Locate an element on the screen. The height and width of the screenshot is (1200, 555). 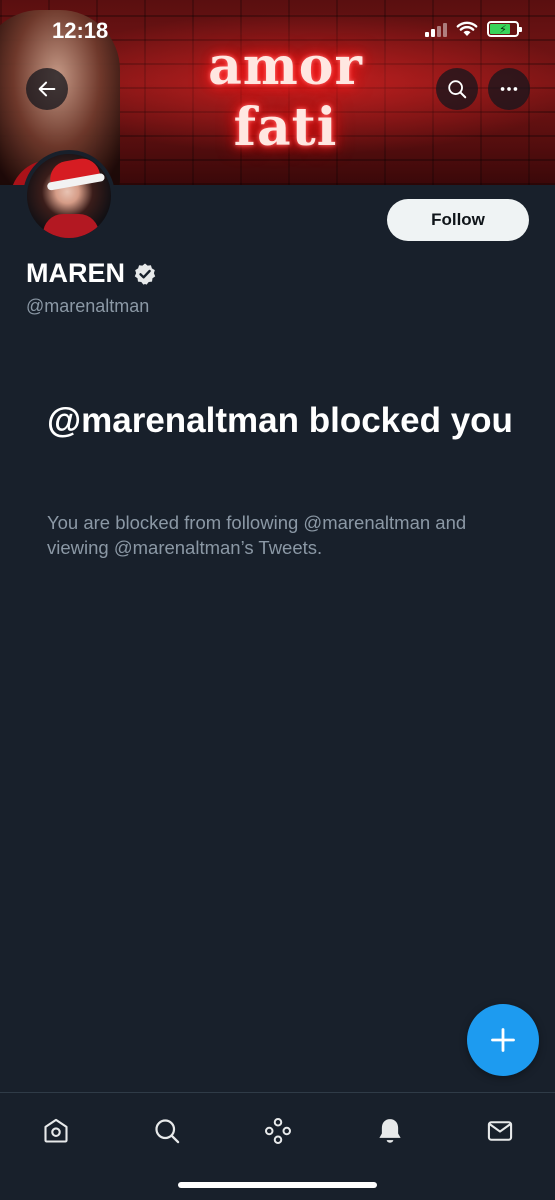
profile-handle: @marenaltman is located at coordinates (88, 306).